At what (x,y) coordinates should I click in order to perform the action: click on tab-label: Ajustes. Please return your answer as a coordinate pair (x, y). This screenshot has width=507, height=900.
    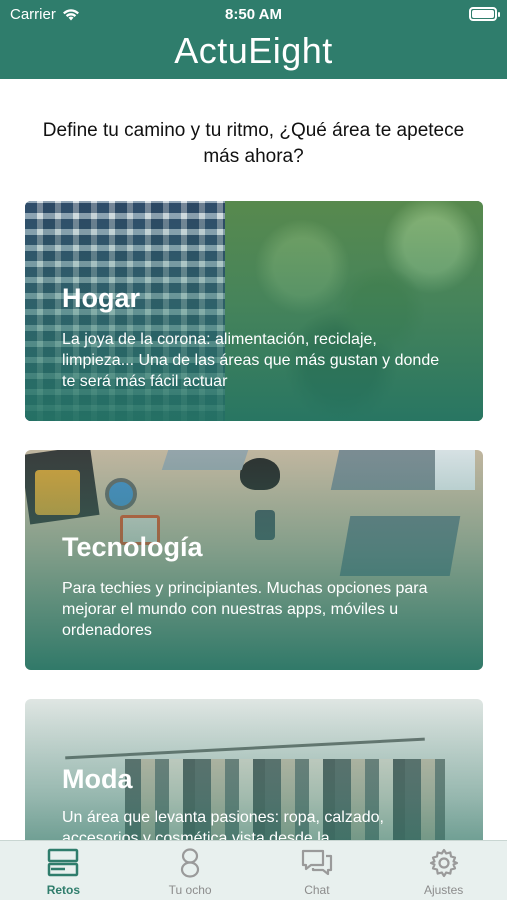
    Looking at the image, I should click on (443, 890).